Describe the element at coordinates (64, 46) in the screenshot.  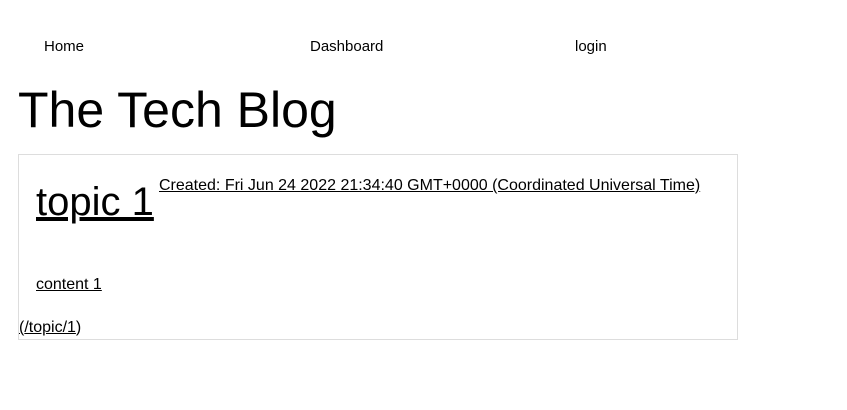
I see `nav-home-link: Home` at that location.